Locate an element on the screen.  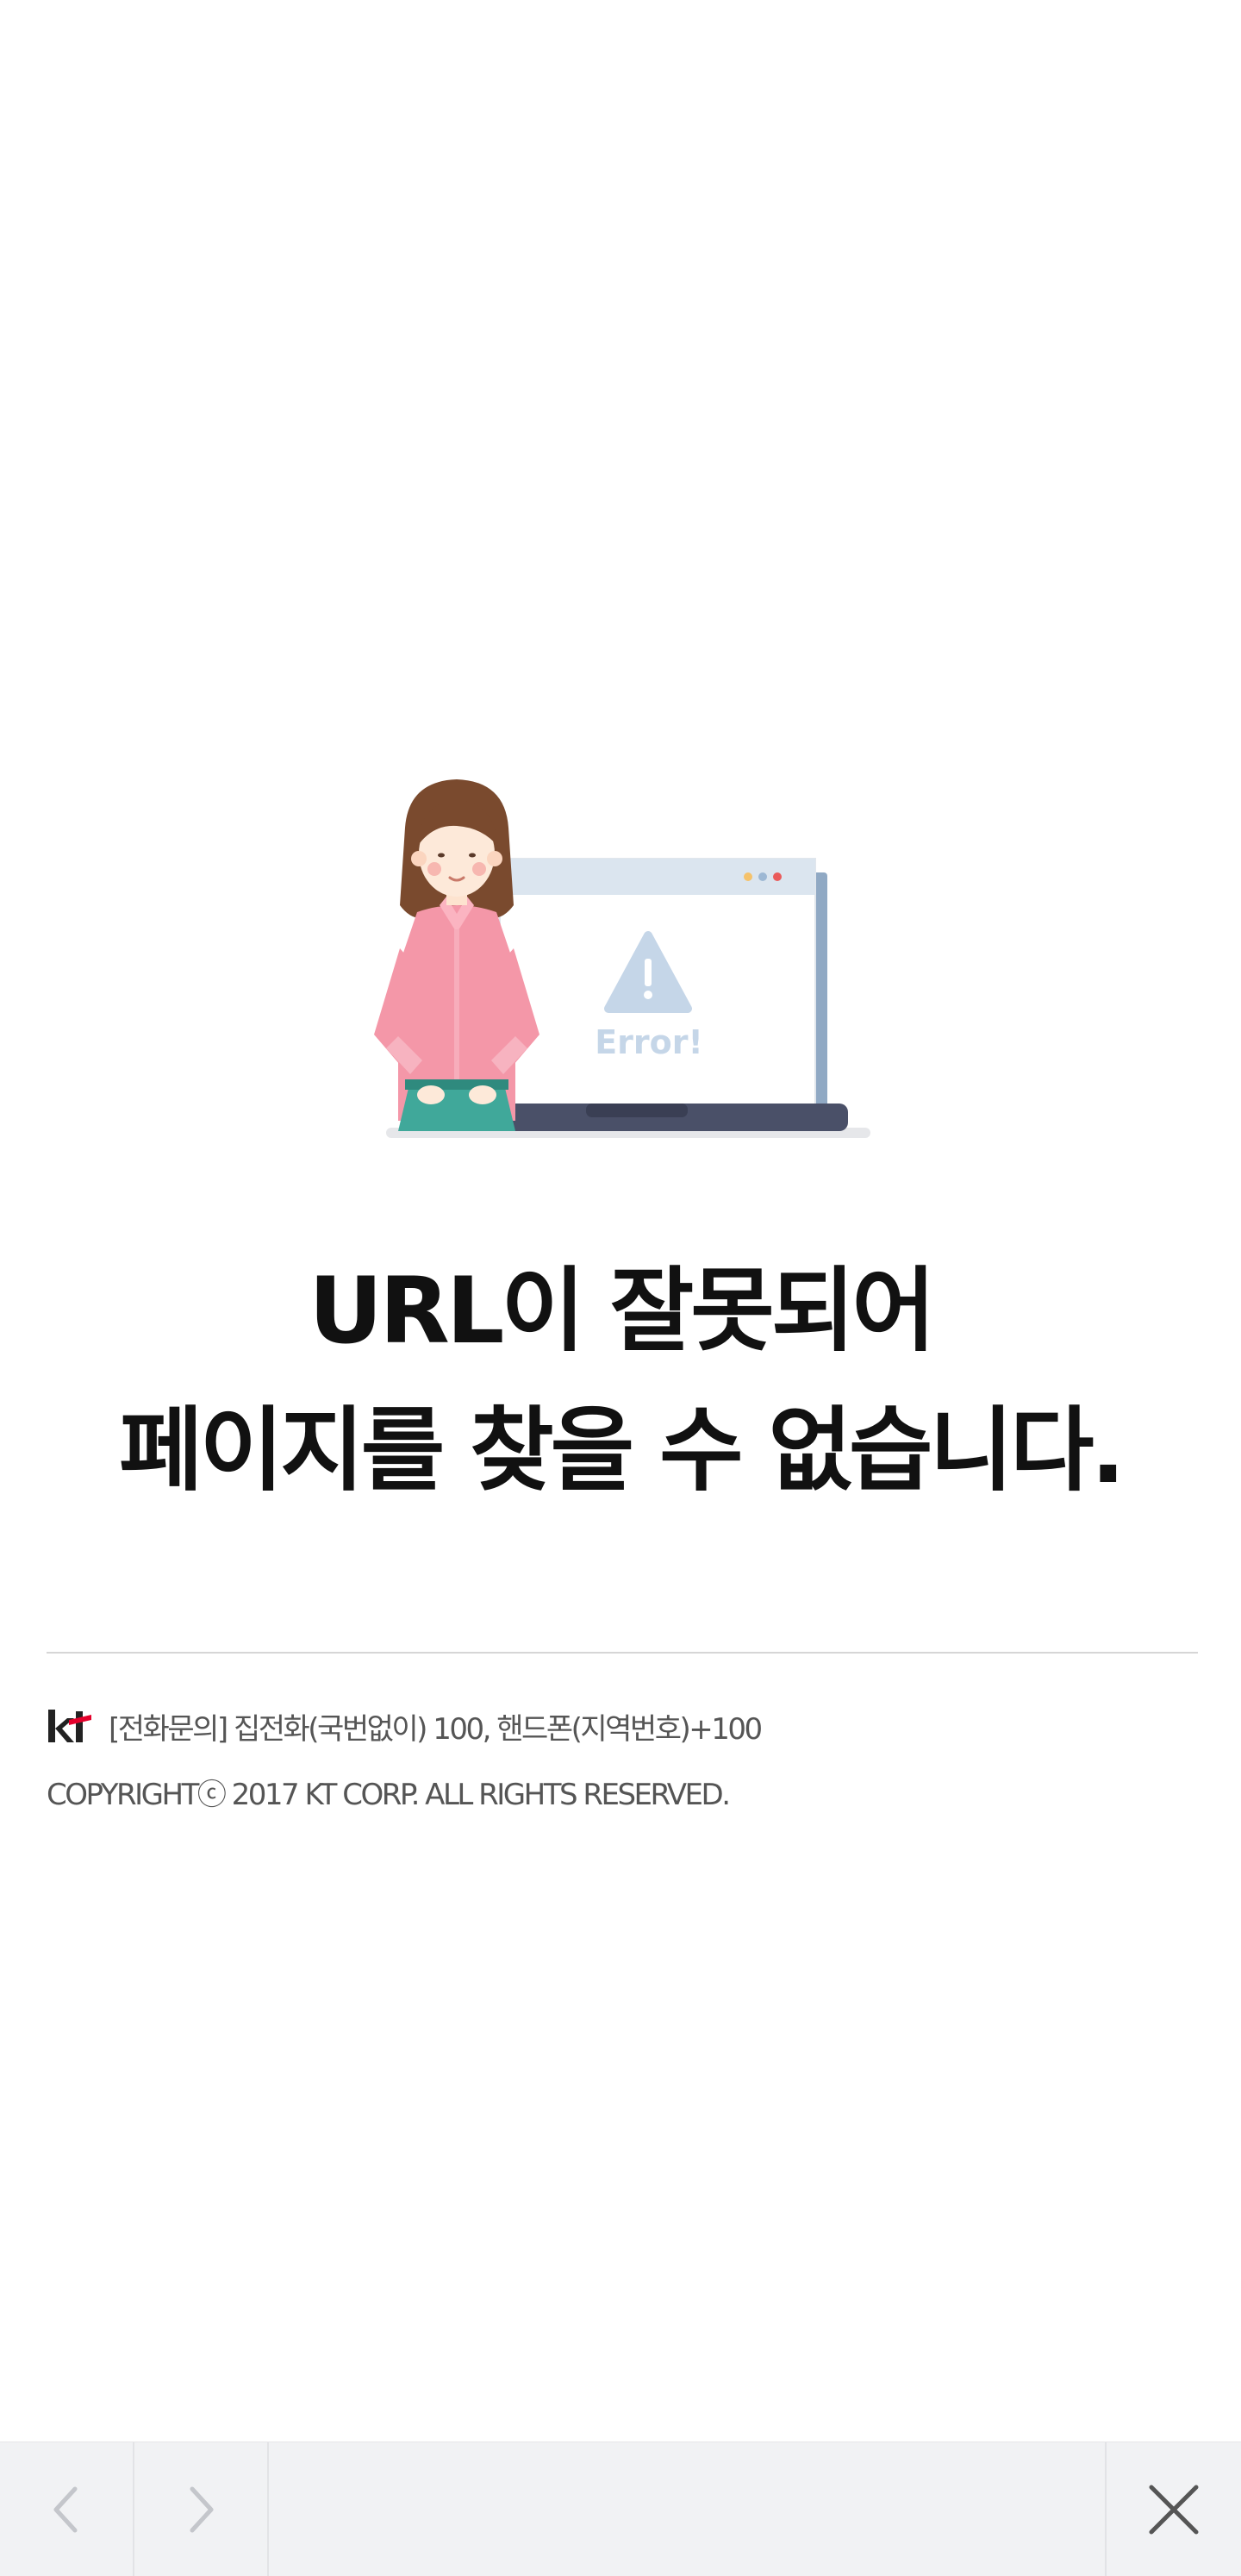
error-illustration: Error! is located at coordinates (622, 958).